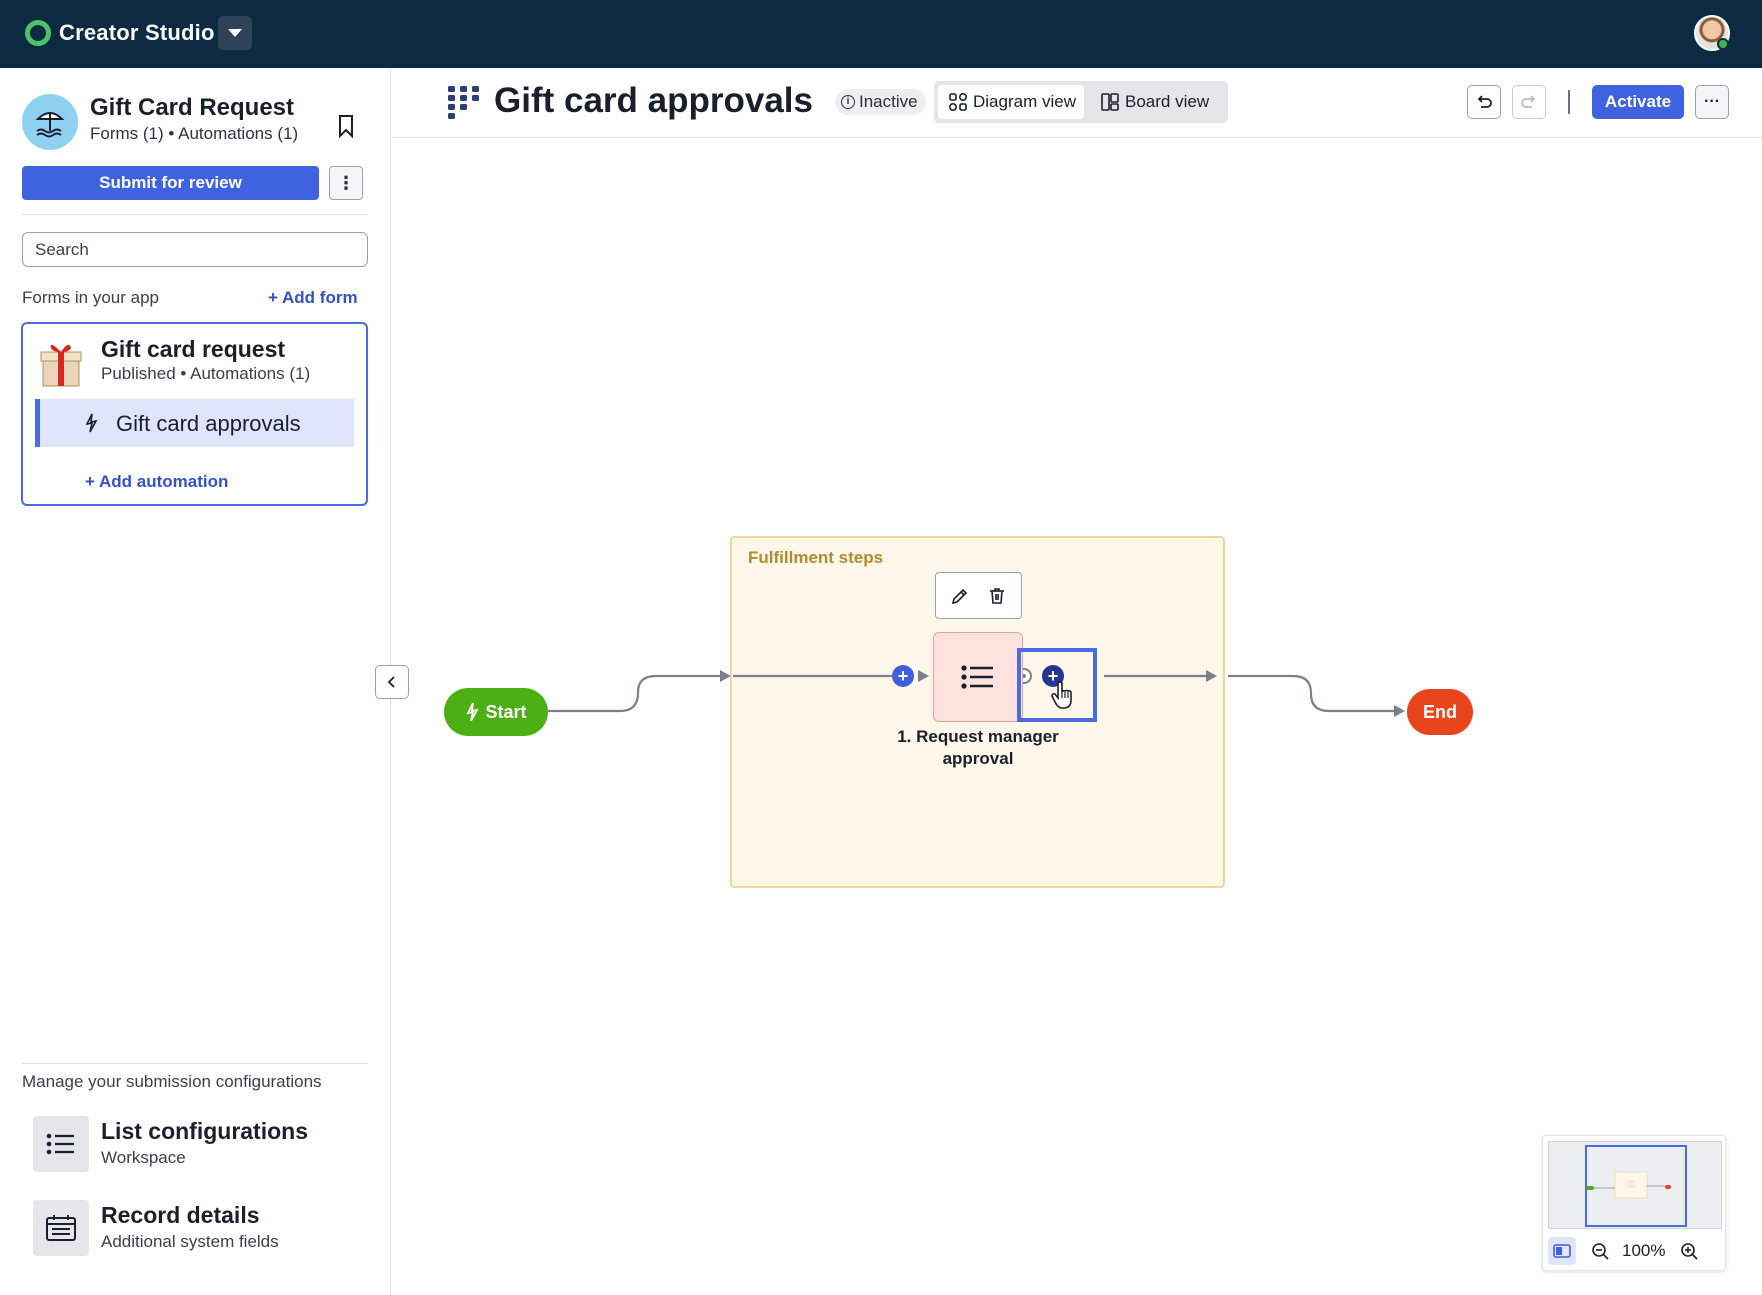  I want to click on plus-icon: +, so click(903, 676).